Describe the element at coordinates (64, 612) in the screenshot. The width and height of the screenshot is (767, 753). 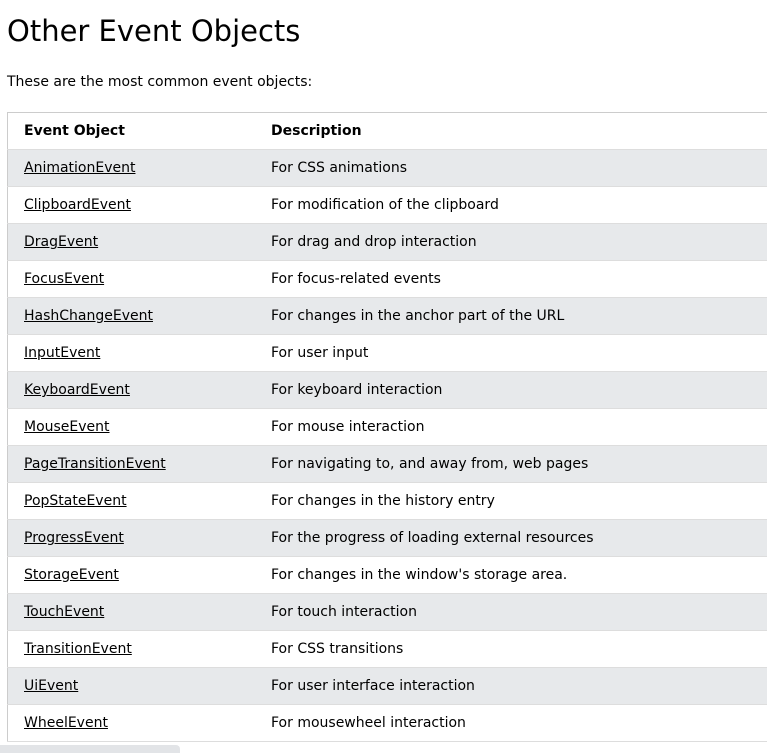
I see `event-object-link: TouchEvent` at that location.